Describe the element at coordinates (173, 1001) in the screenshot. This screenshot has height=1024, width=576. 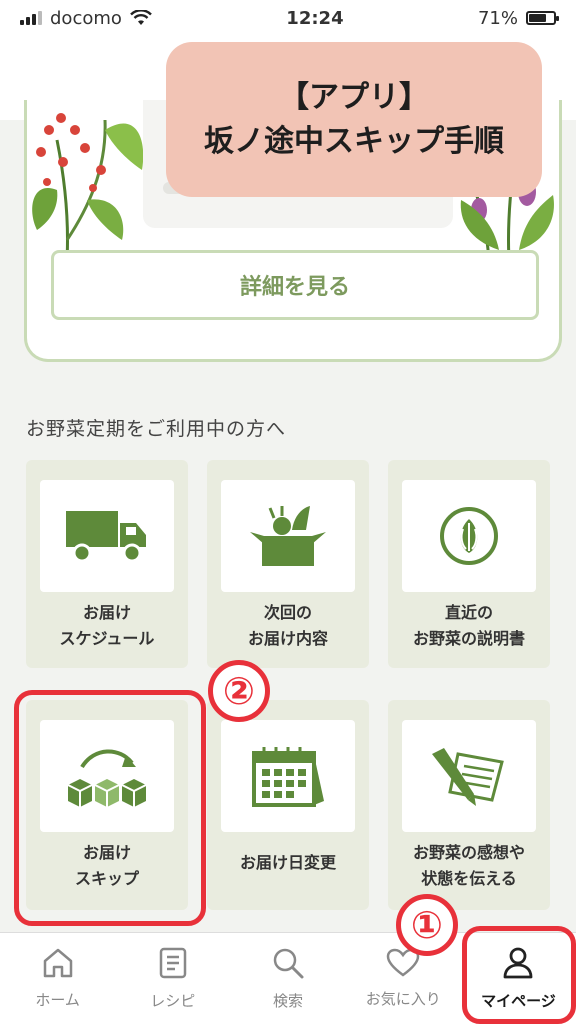
I see `tab-label: レシピ` at that location.